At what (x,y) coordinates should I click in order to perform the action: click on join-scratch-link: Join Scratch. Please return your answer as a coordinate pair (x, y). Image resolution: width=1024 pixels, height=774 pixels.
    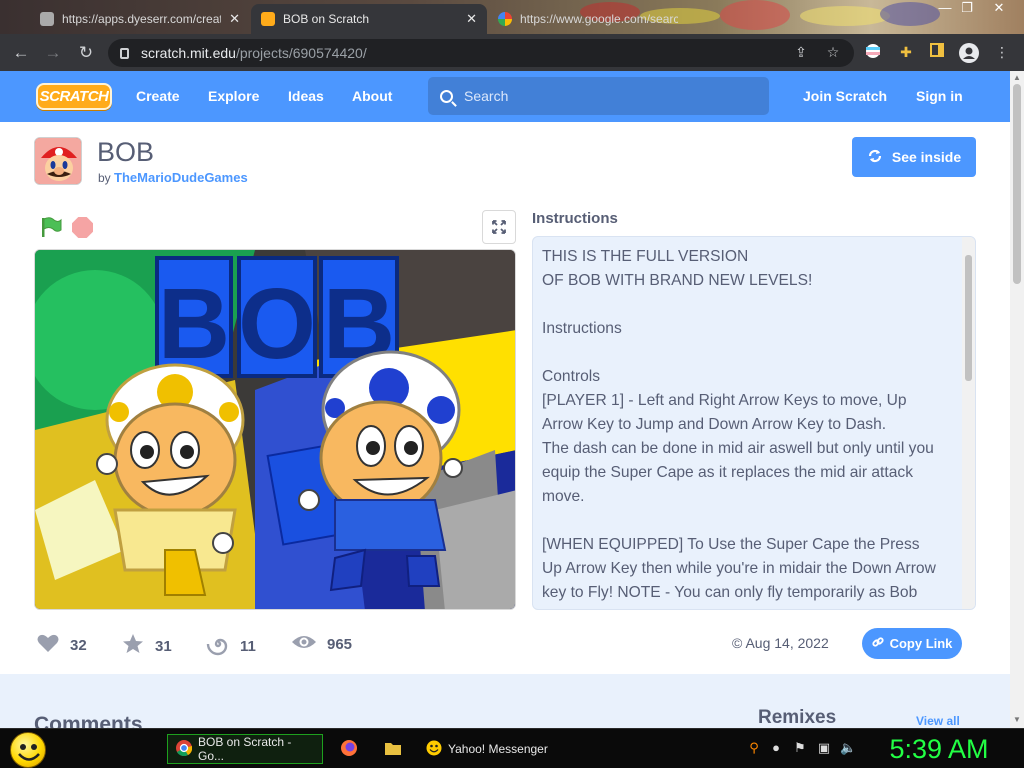
    Looking at the image, I should click on (845, 96).